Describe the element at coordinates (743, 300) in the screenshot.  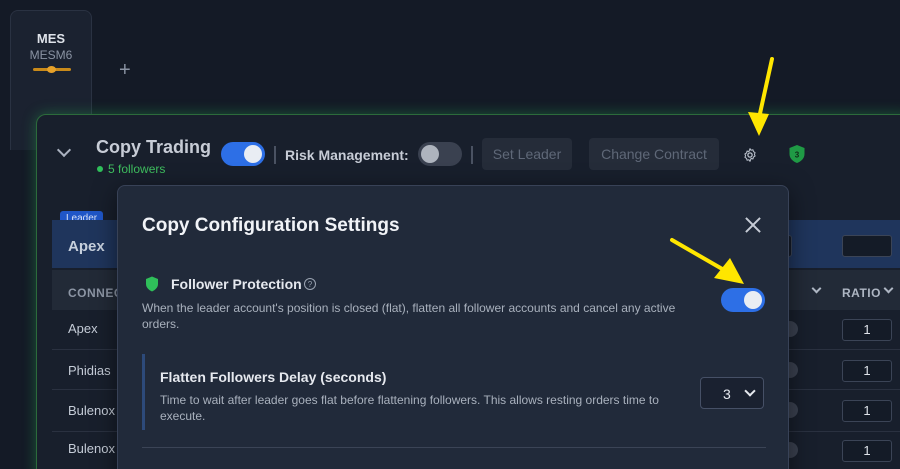
I see `follower-protection-toggle` at that location.